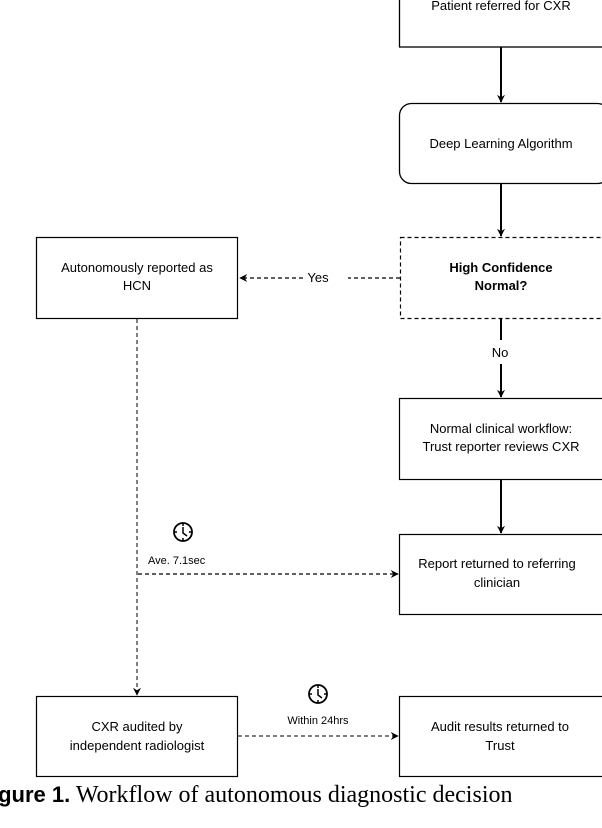 This screenshot has width=602, height=828. I want to click on node-autonomously-reported: Autonomously reported as HCN, so click(137, 278).